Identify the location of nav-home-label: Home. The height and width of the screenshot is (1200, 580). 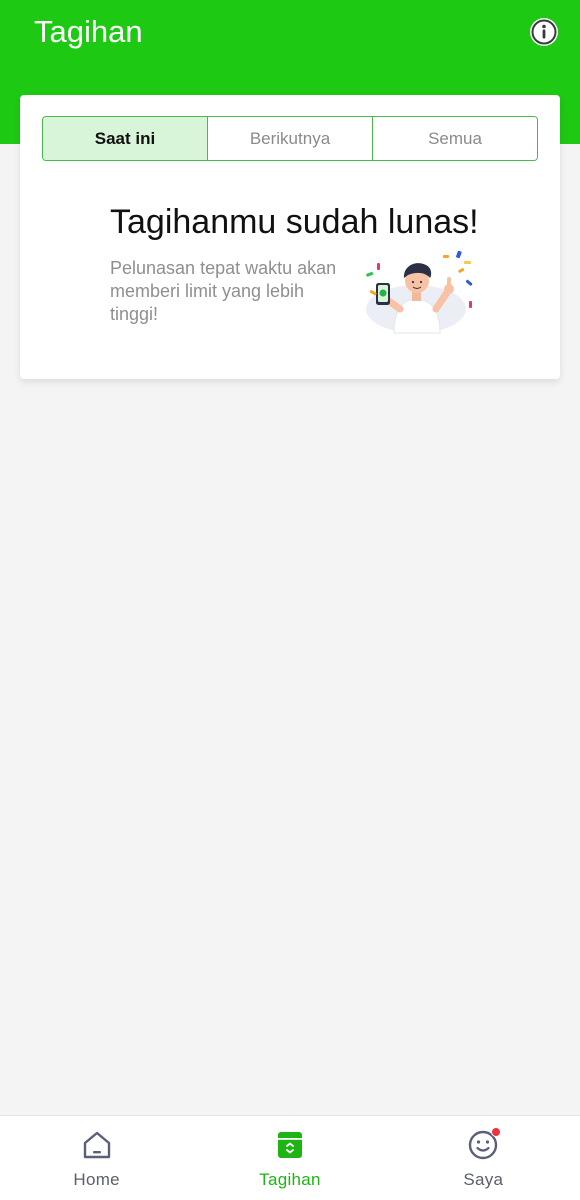
(96, 1179).